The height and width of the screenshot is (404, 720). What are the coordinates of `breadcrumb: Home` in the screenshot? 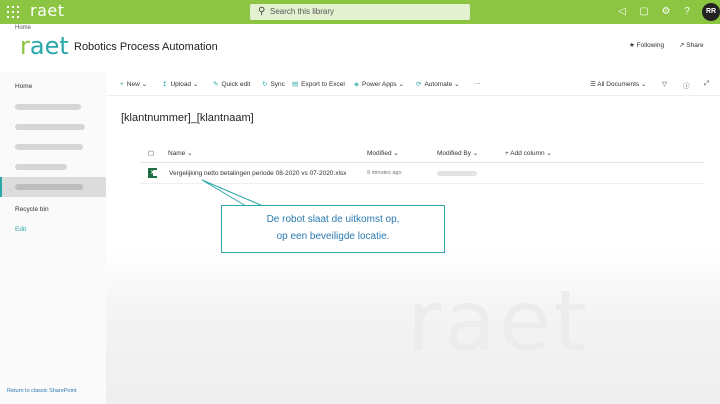 It's located at (23, 28).